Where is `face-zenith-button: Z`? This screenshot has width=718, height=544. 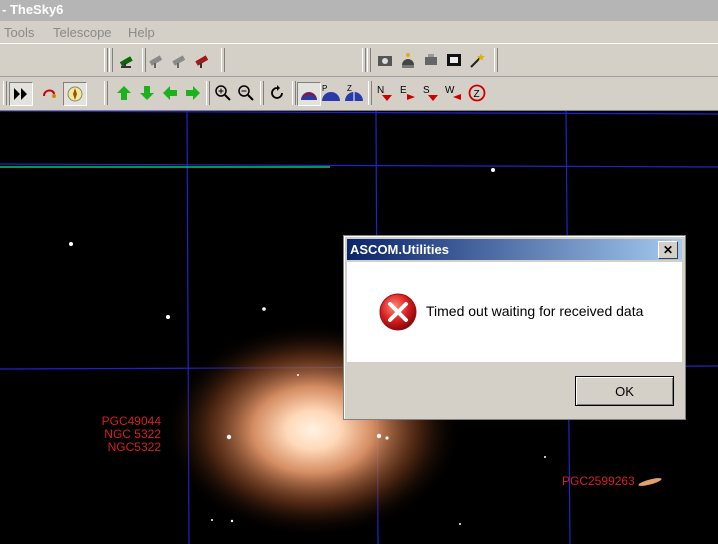
face-zenith-button: Z is located at coordinates (477, 93).